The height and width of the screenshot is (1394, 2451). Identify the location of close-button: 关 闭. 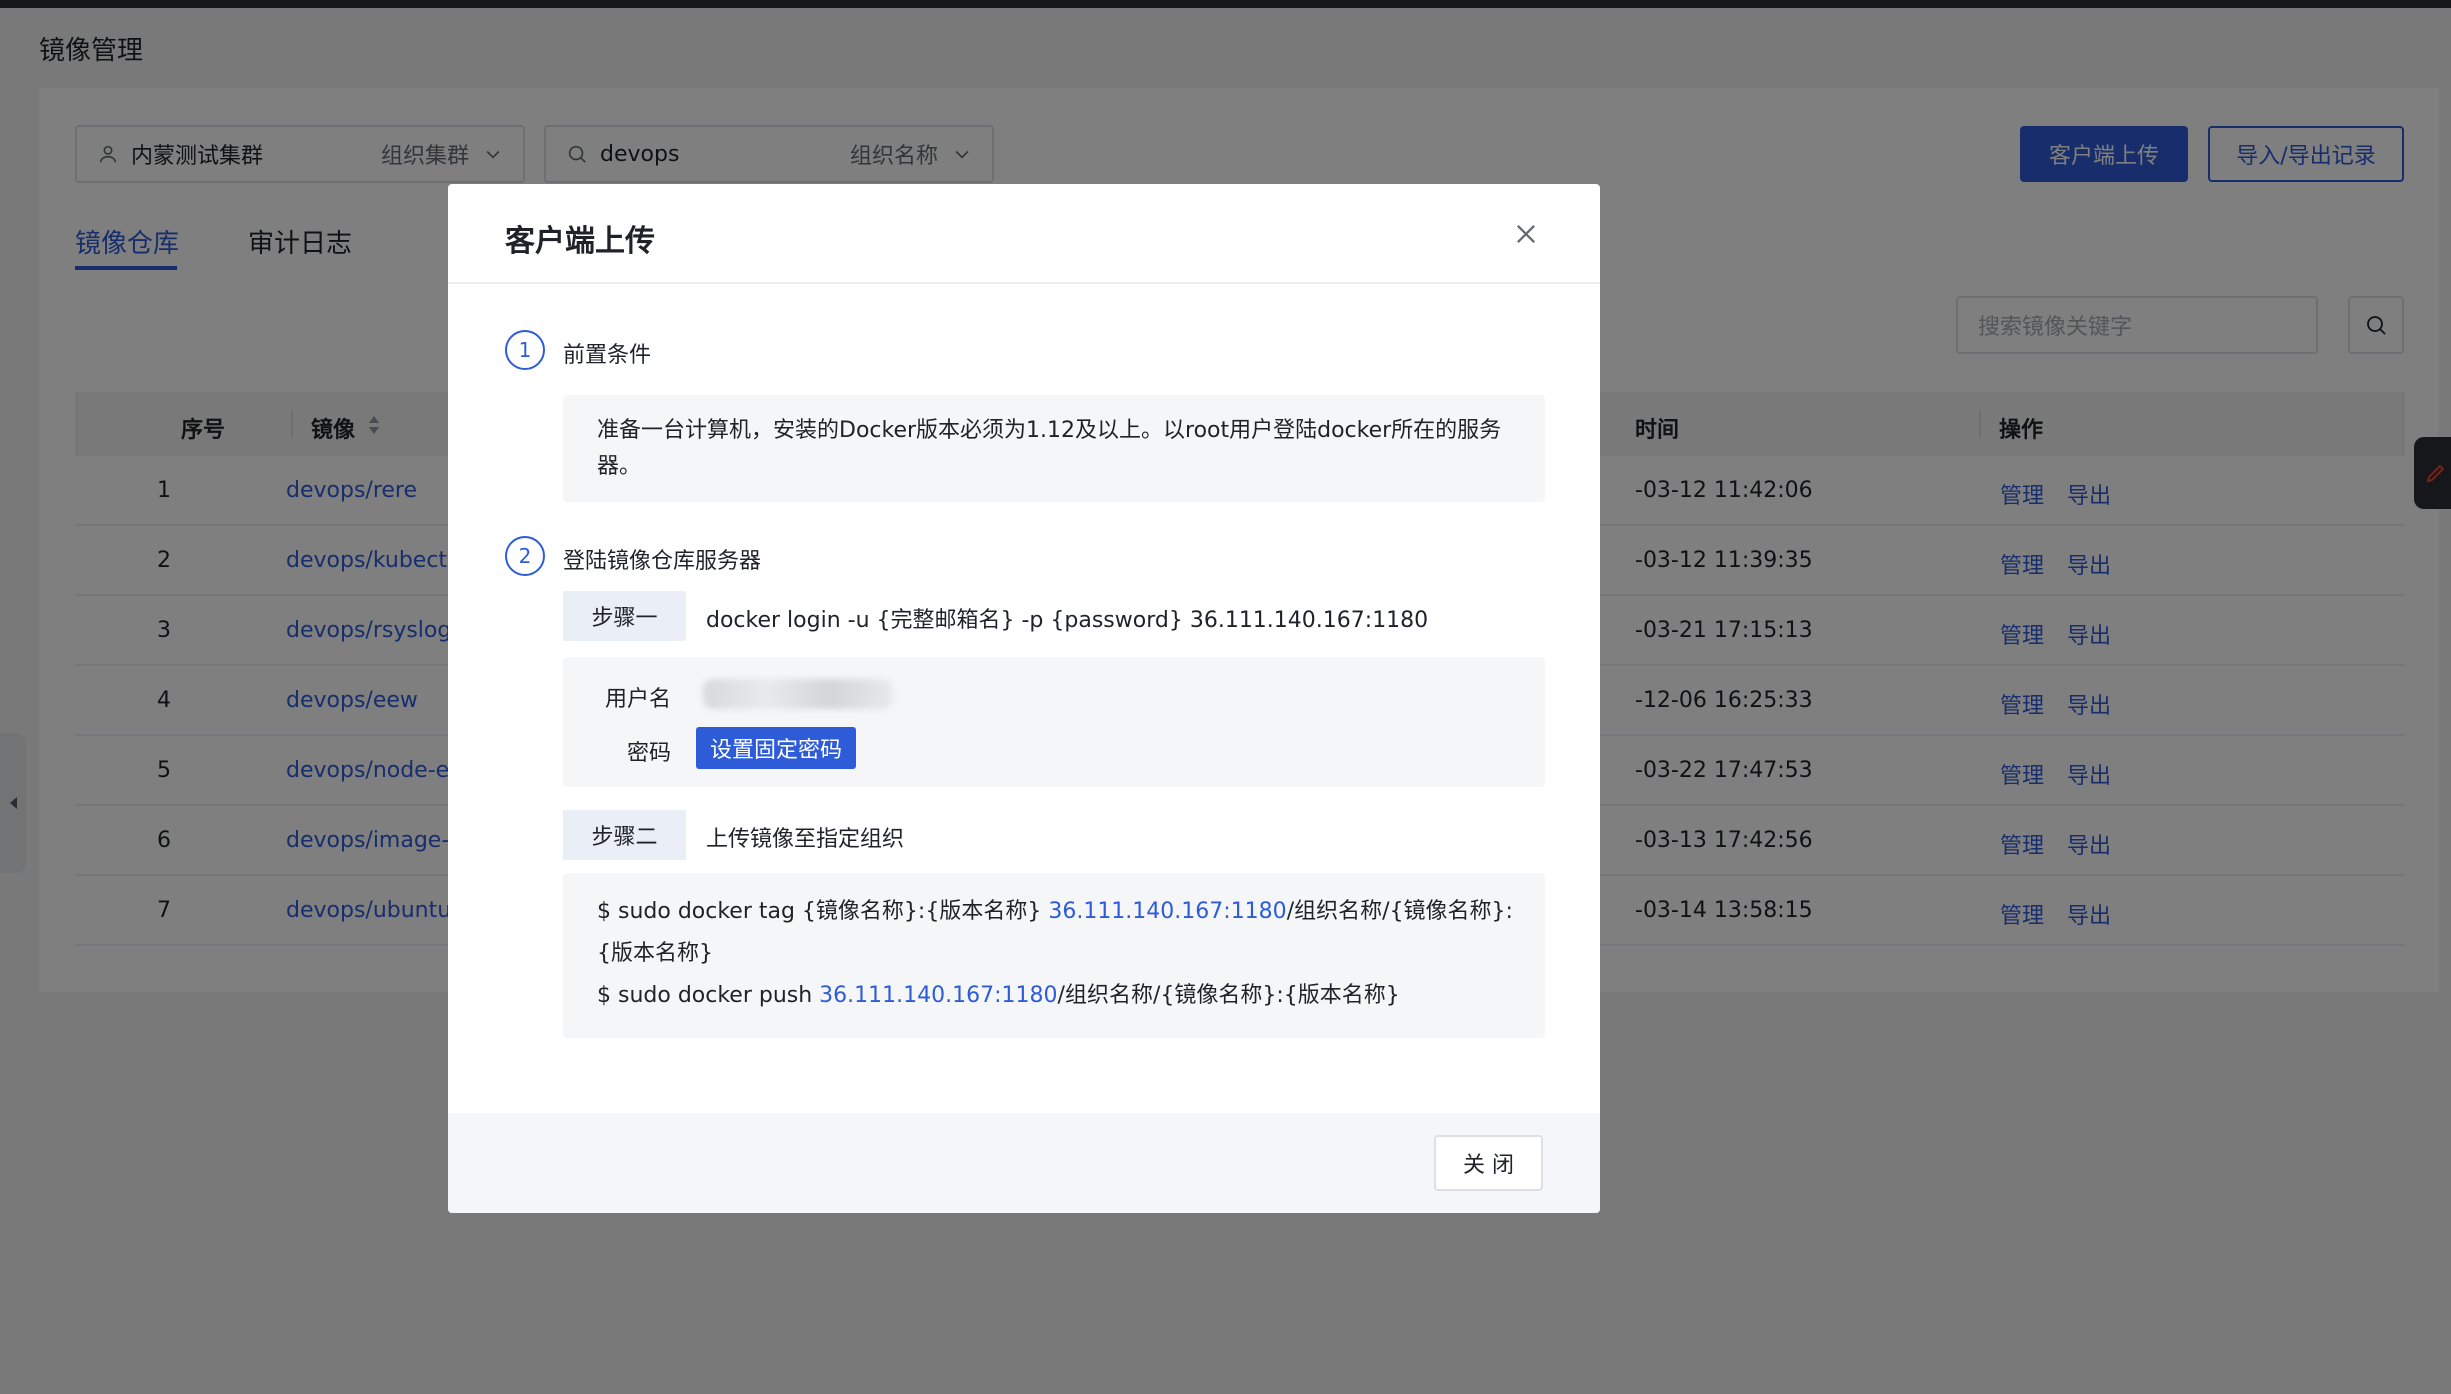
(1488, 1163).